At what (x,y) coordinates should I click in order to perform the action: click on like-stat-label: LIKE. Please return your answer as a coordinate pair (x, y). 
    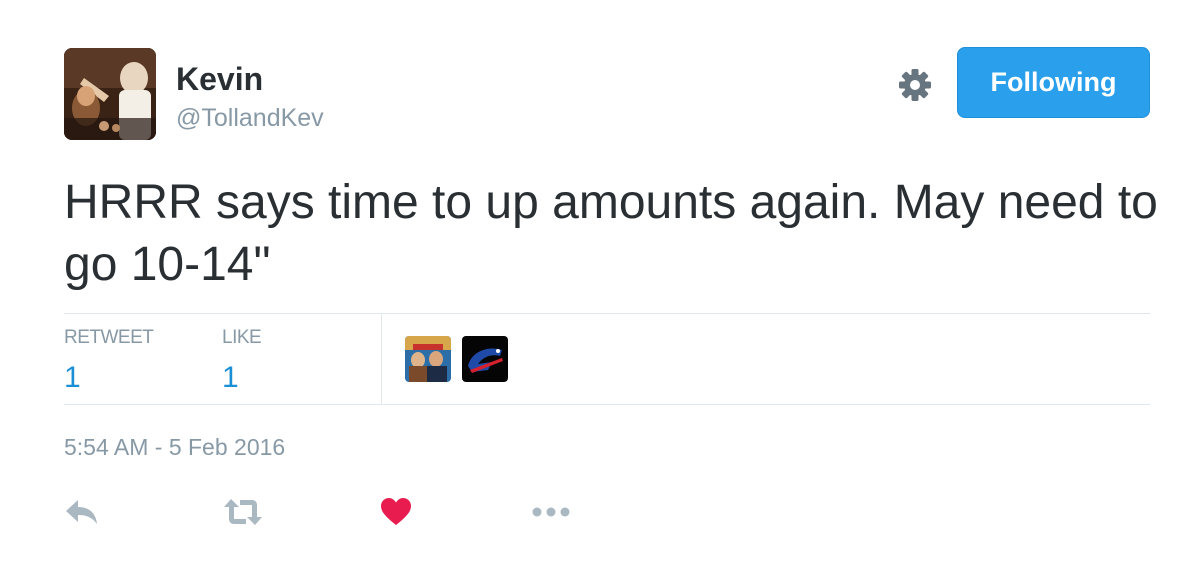
    Looking at the image, I should click on (242, 337).